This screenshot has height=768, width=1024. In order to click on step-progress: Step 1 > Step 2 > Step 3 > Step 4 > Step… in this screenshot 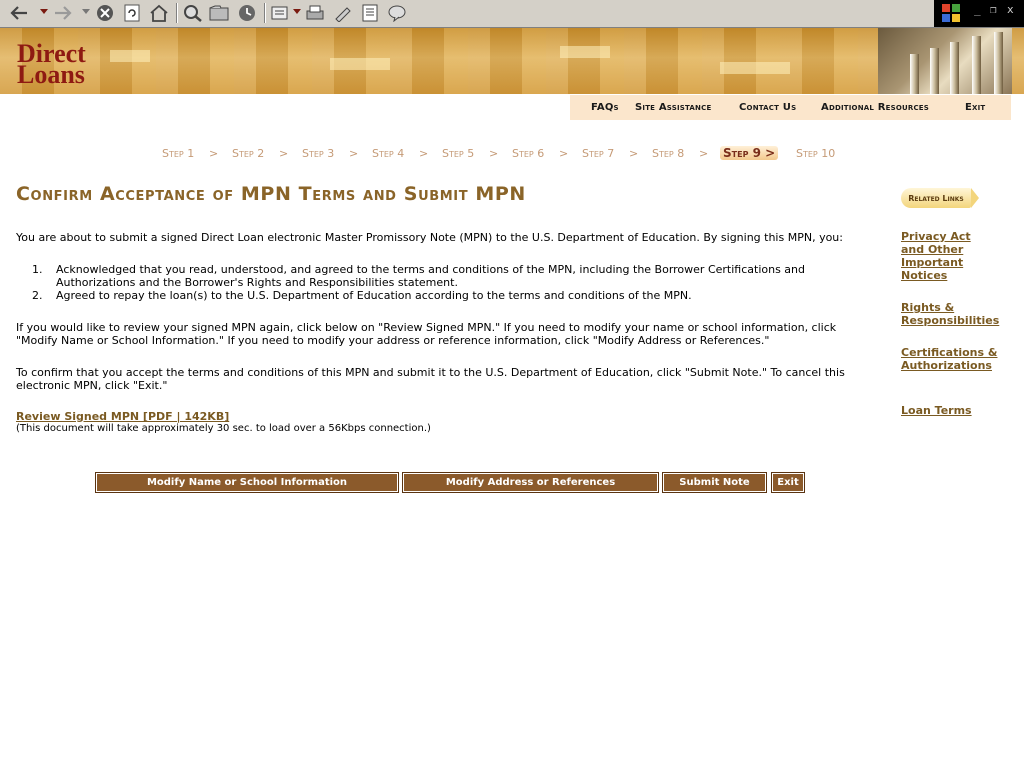, I will do `click(512, 154)`.